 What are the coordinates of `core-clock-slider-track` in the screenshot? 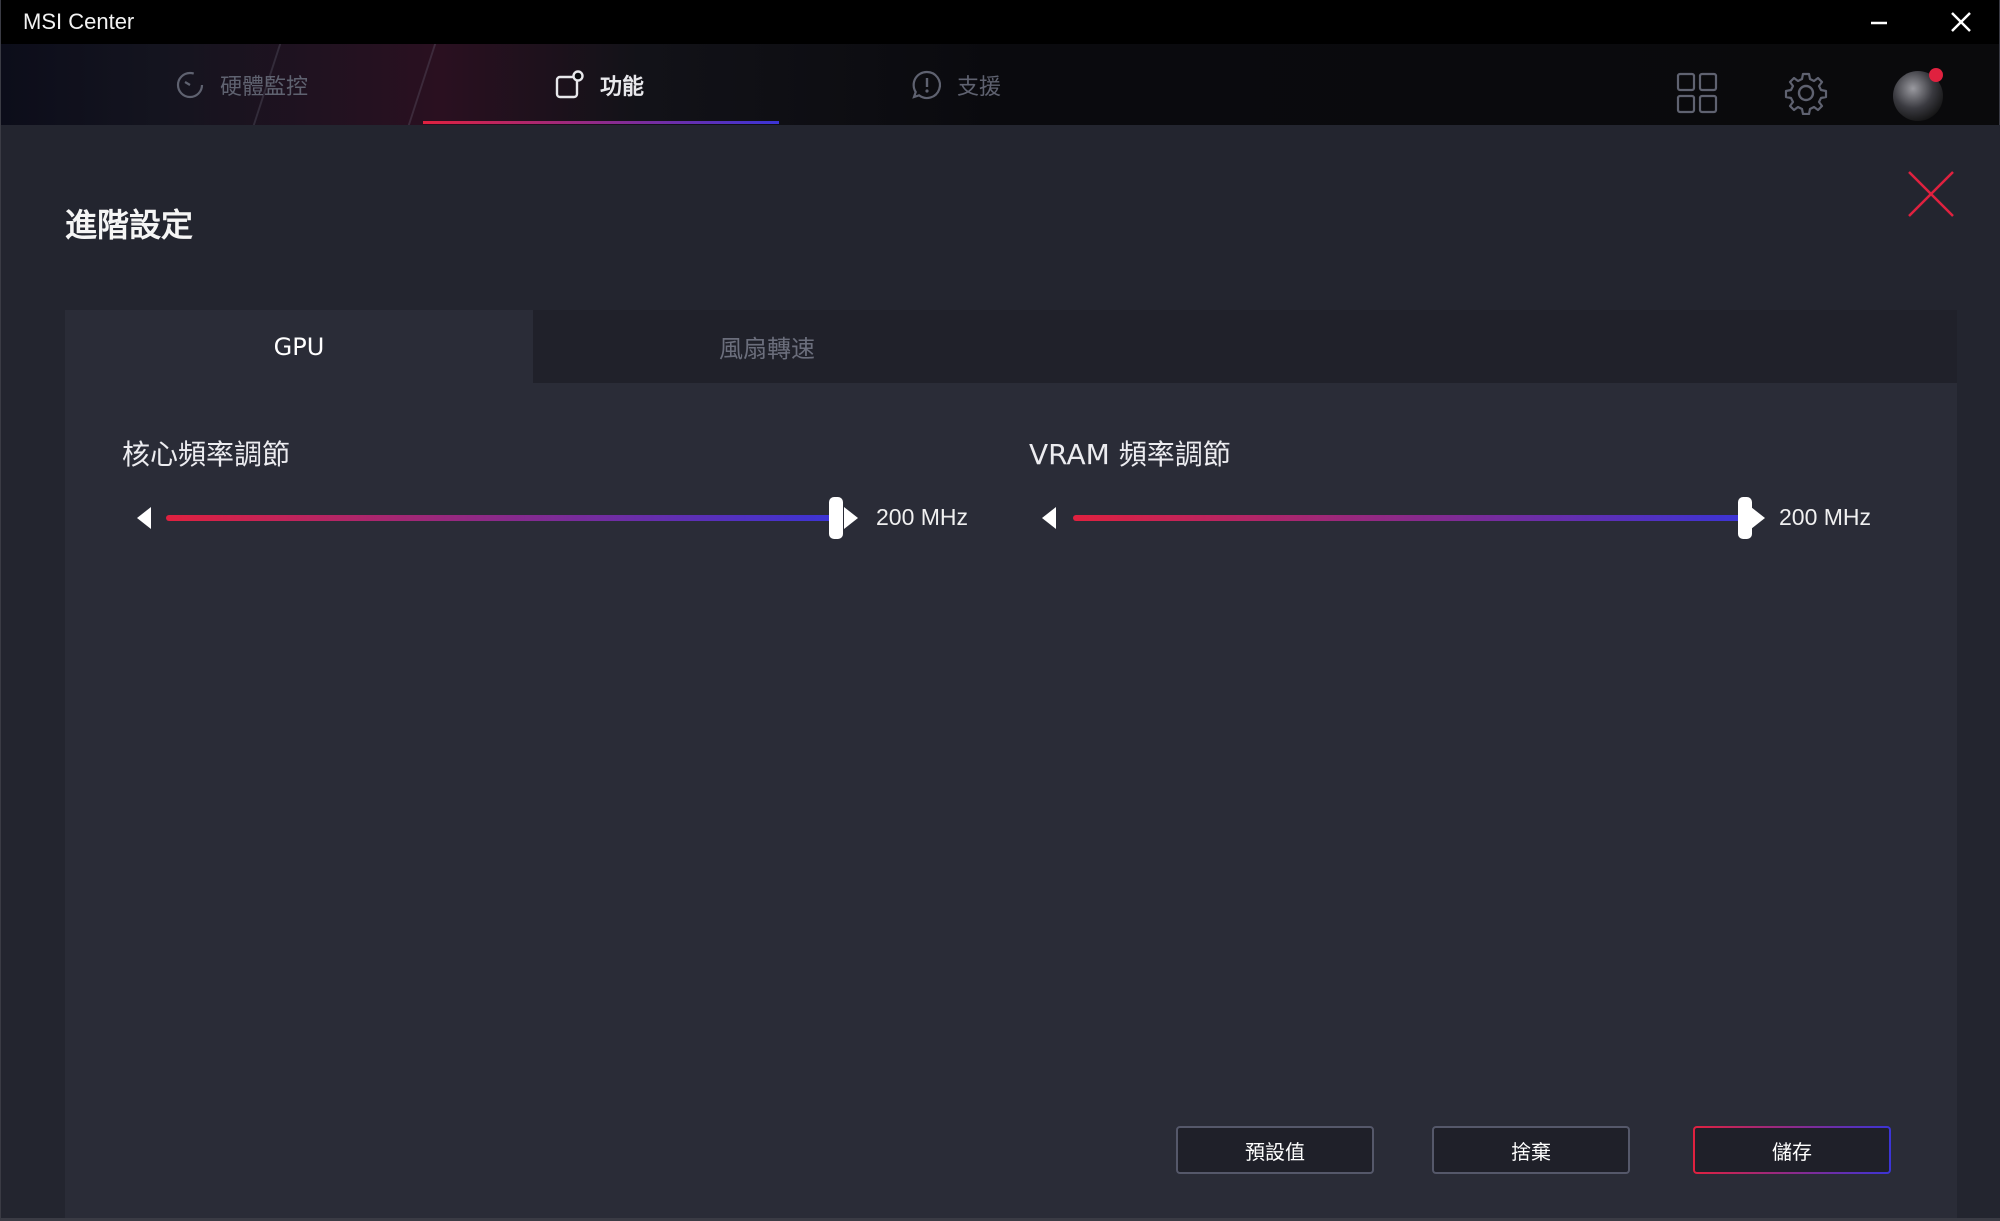 It's located at (501, 518).